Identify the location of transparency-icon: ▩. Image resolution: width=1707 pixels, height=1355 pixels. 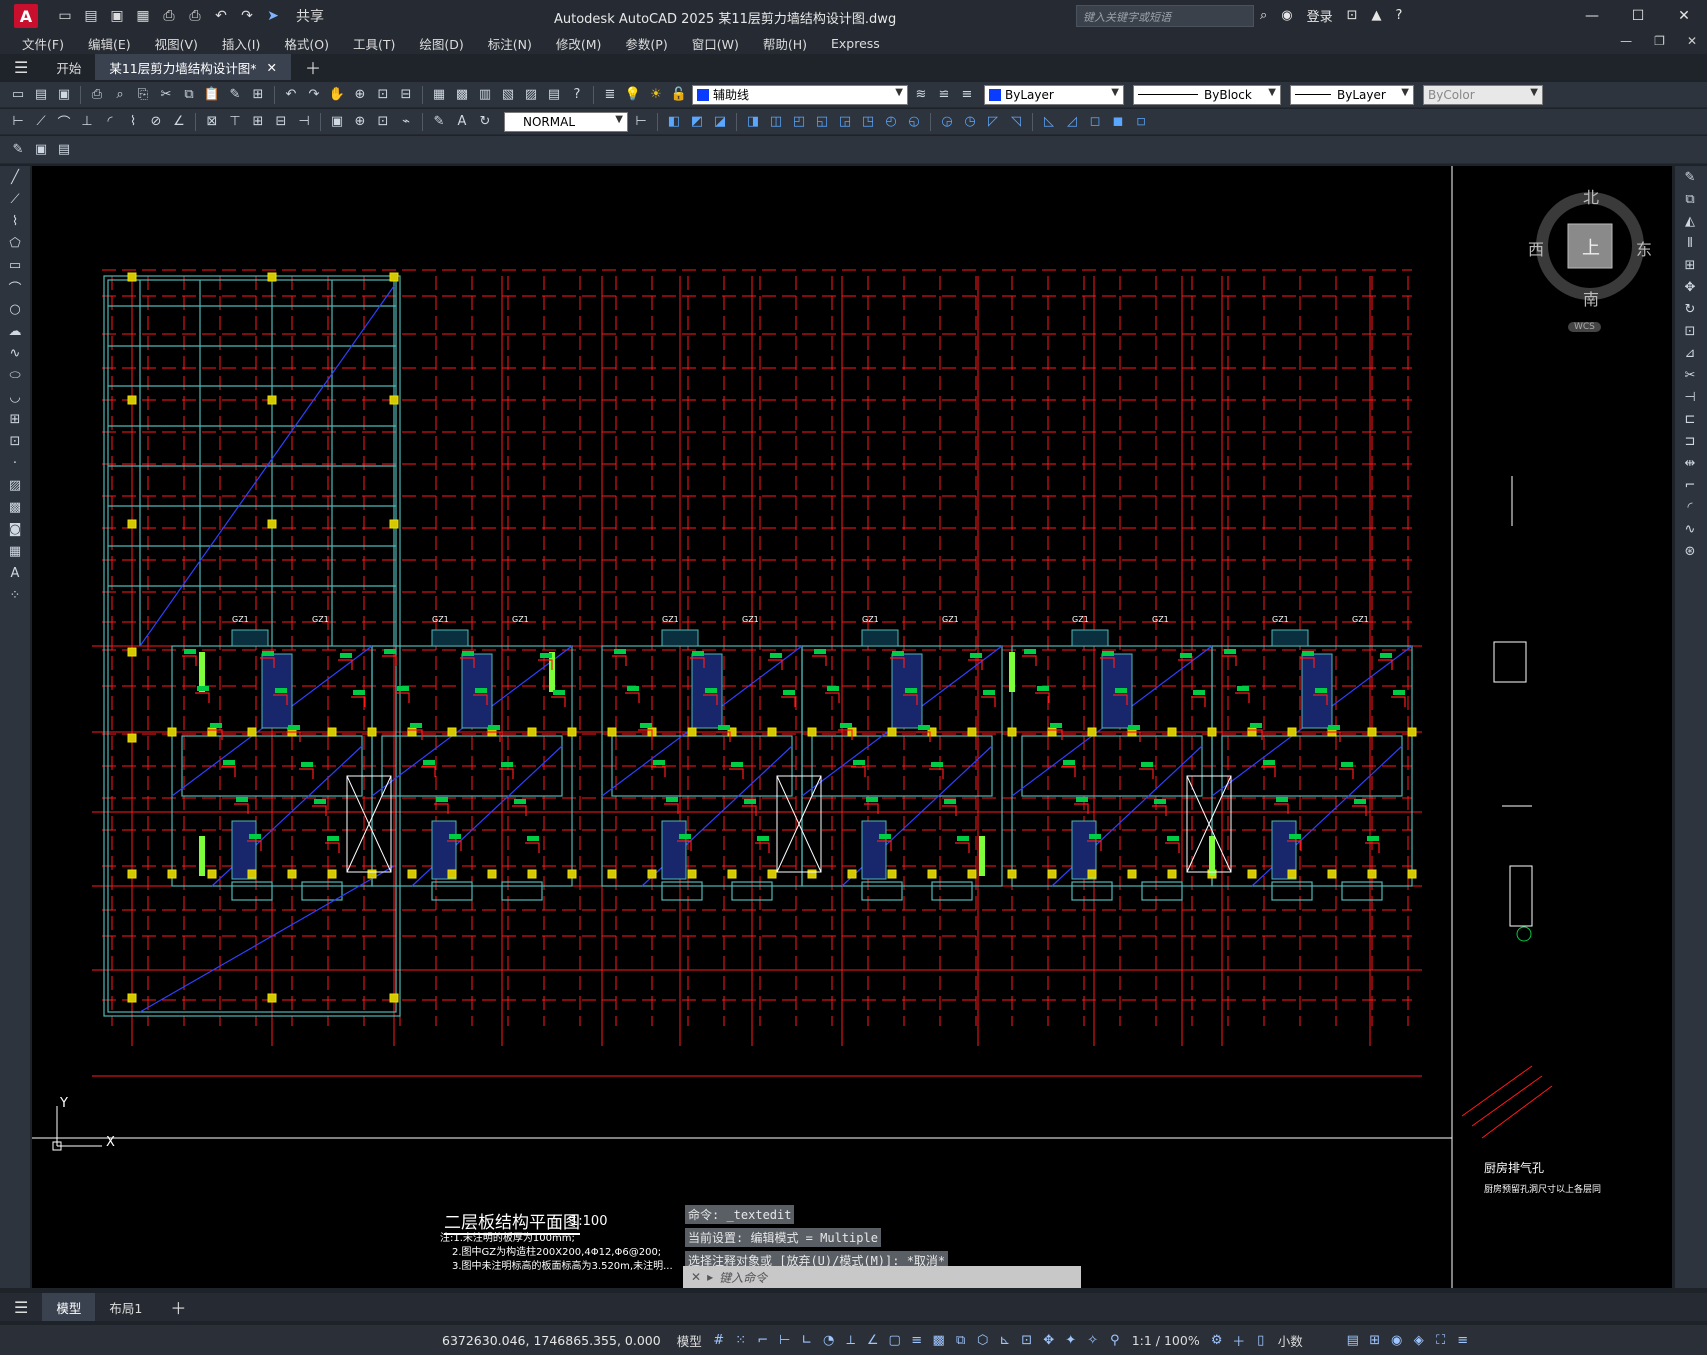
(939, 1340).